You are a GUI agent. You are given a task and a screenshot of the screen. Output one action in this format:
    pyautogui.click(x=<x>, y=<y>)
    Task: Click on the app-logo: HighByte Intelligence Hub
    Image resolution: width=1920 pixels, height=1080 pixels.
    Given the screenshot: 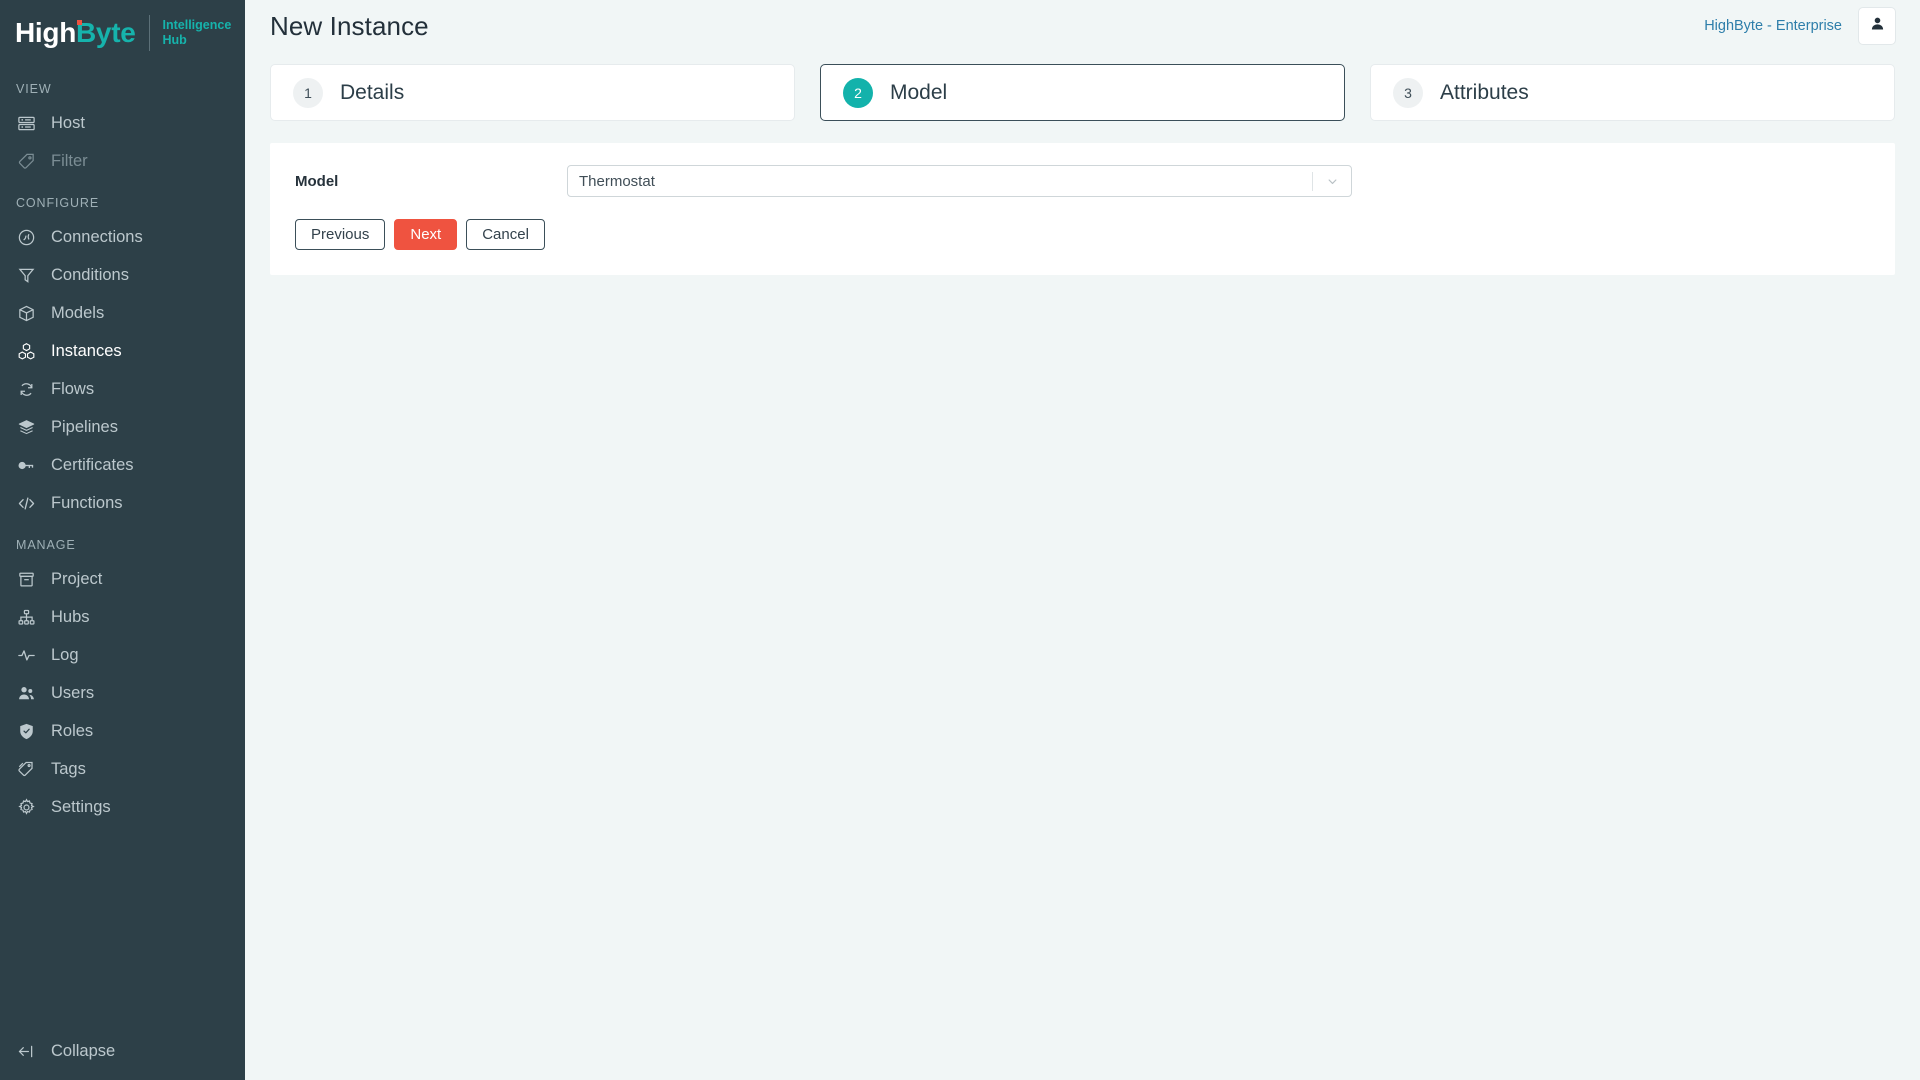 What is the action you would take?
    pyautogui.click(x=122, y=33)
    